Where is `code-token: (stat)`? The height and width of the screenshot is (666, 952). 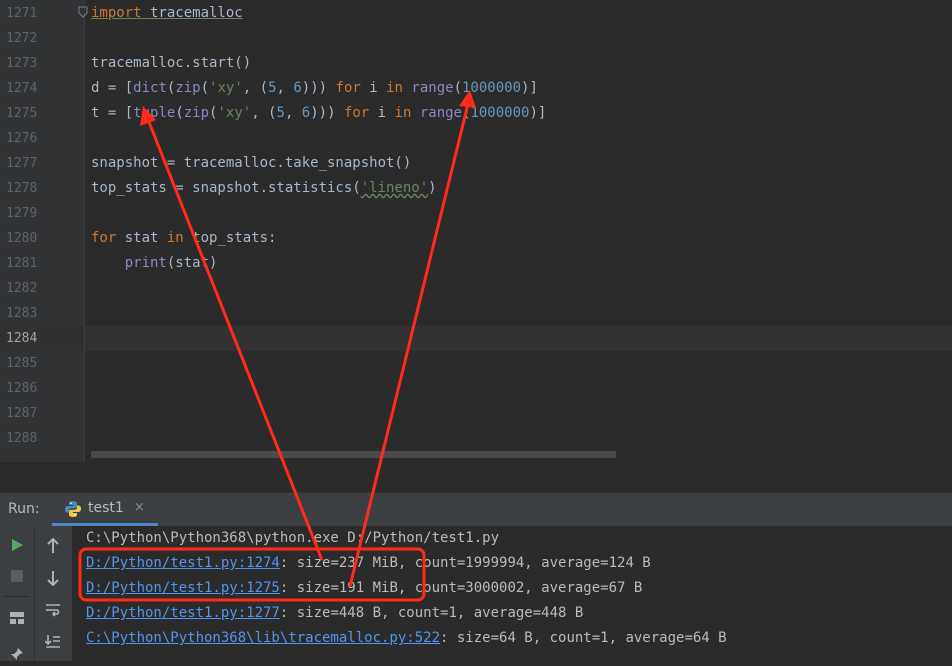 code-token: (stat) is located at coordinates (192, 263).